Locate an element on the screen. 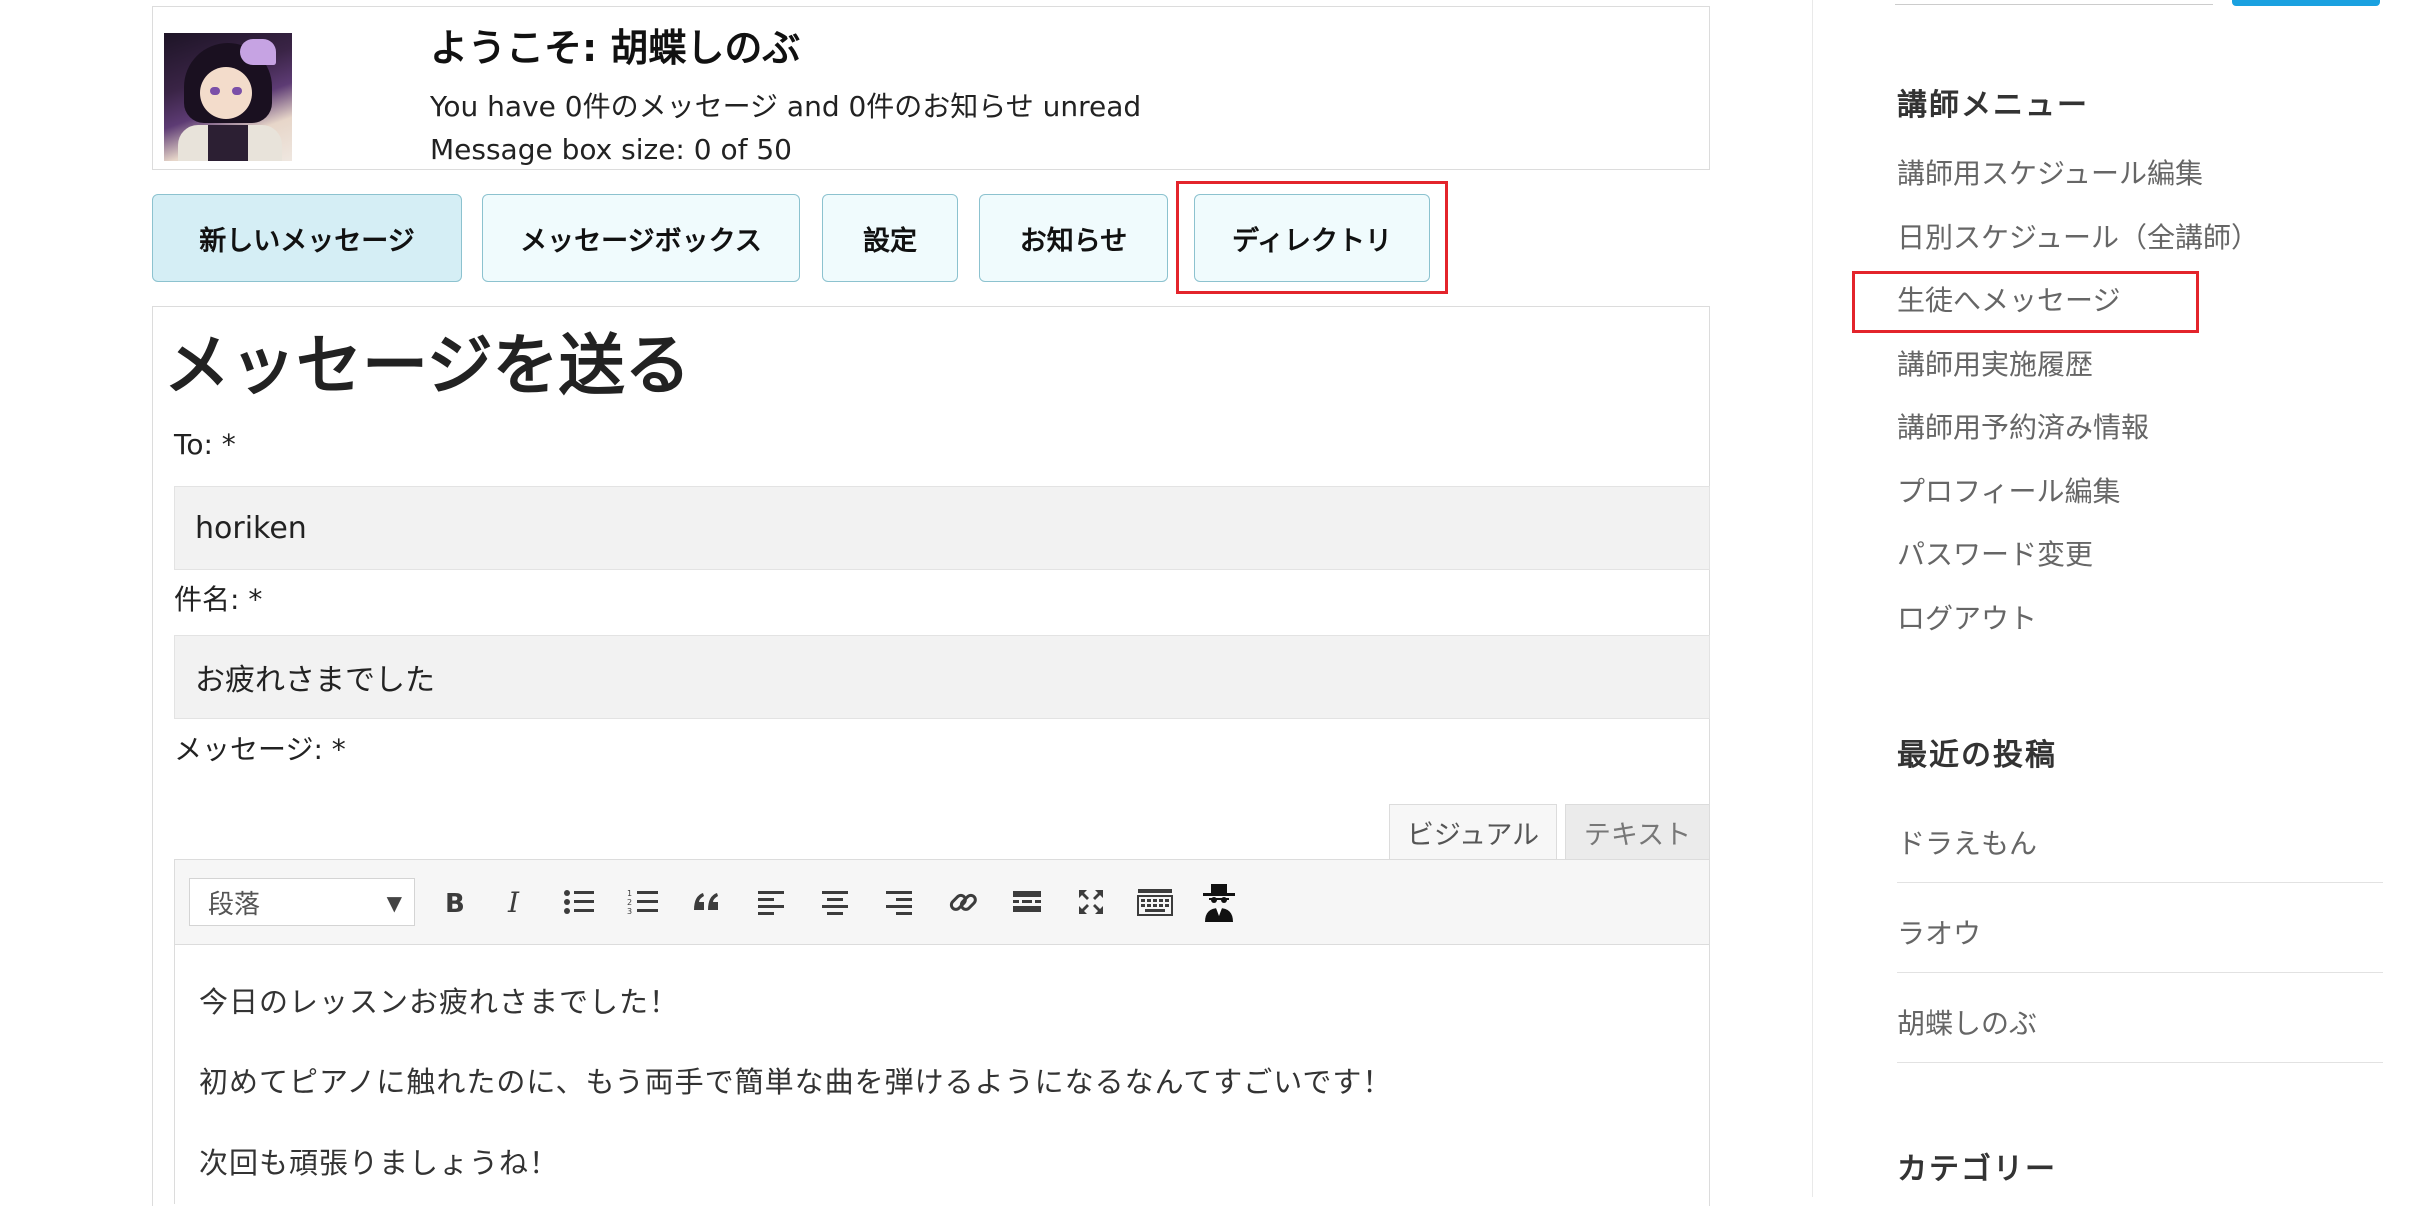 Image resolution: width=2419 pixels, height=1206 pixels. svg-text: I is located at coordinates (513, 902).